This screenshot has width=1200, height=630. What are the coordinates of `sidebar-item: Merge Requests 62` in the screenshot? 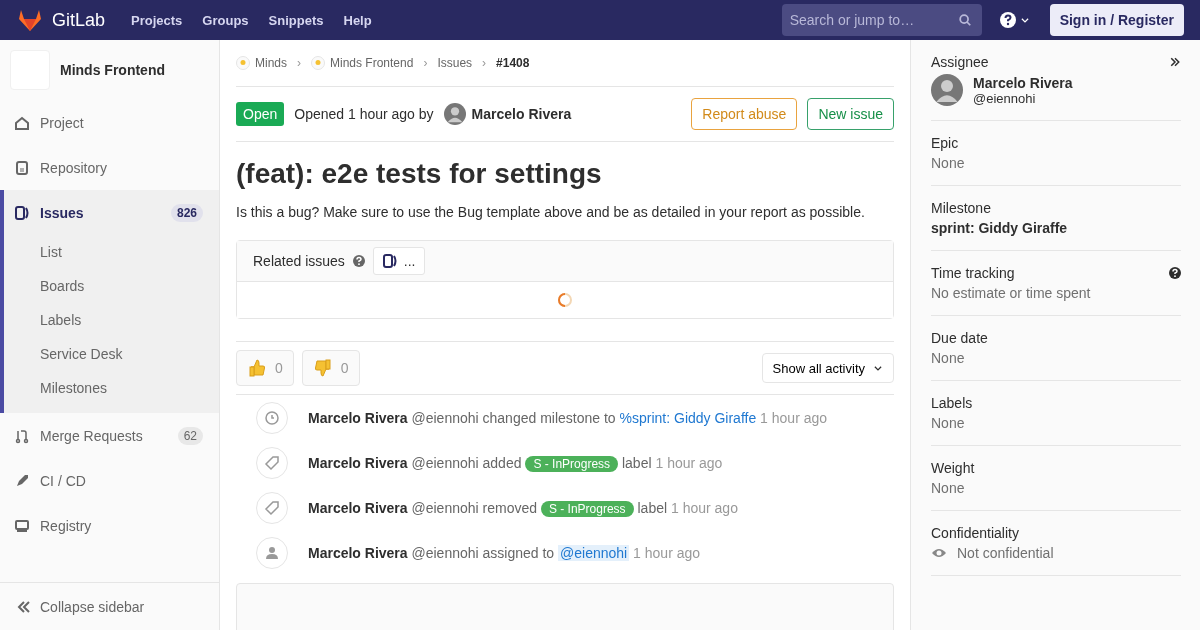 It's located at (111, 435).